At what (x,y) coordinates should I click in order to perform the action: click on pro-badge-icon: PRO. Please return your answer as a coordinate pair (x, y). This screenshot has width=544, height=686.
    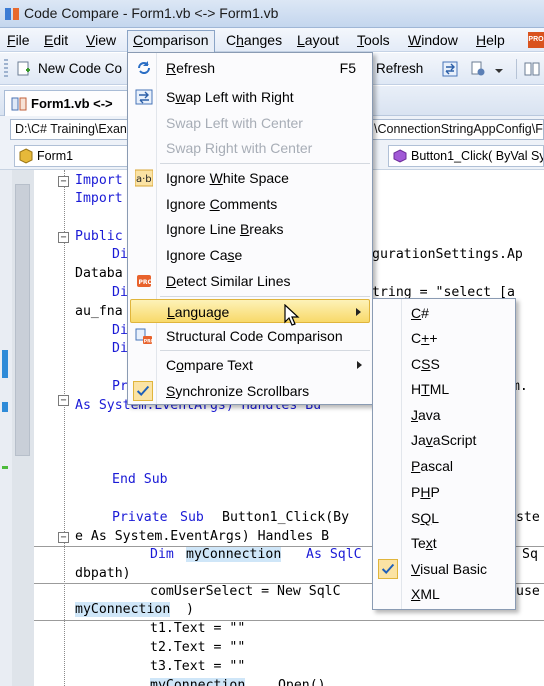
    Looking at the image, I should click on (536, 40).